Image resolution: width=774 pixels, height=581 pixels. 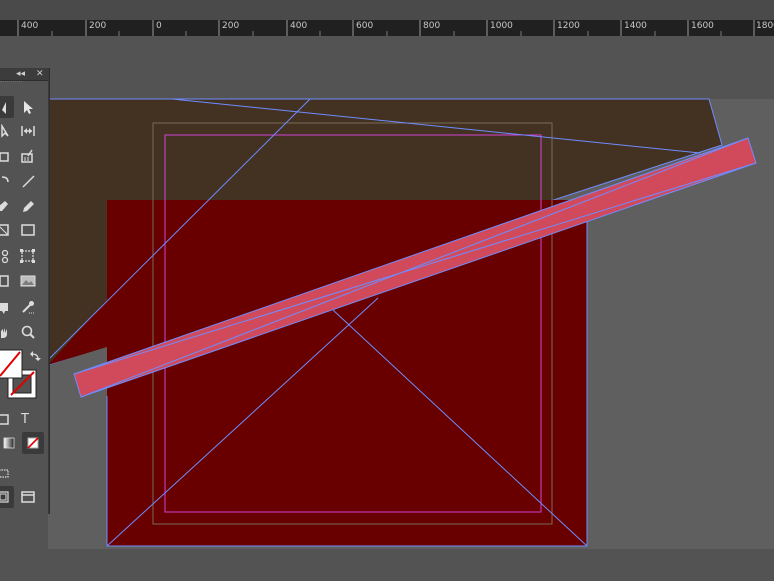 I want to click on apply-none-button, so click(x=33, y=443).